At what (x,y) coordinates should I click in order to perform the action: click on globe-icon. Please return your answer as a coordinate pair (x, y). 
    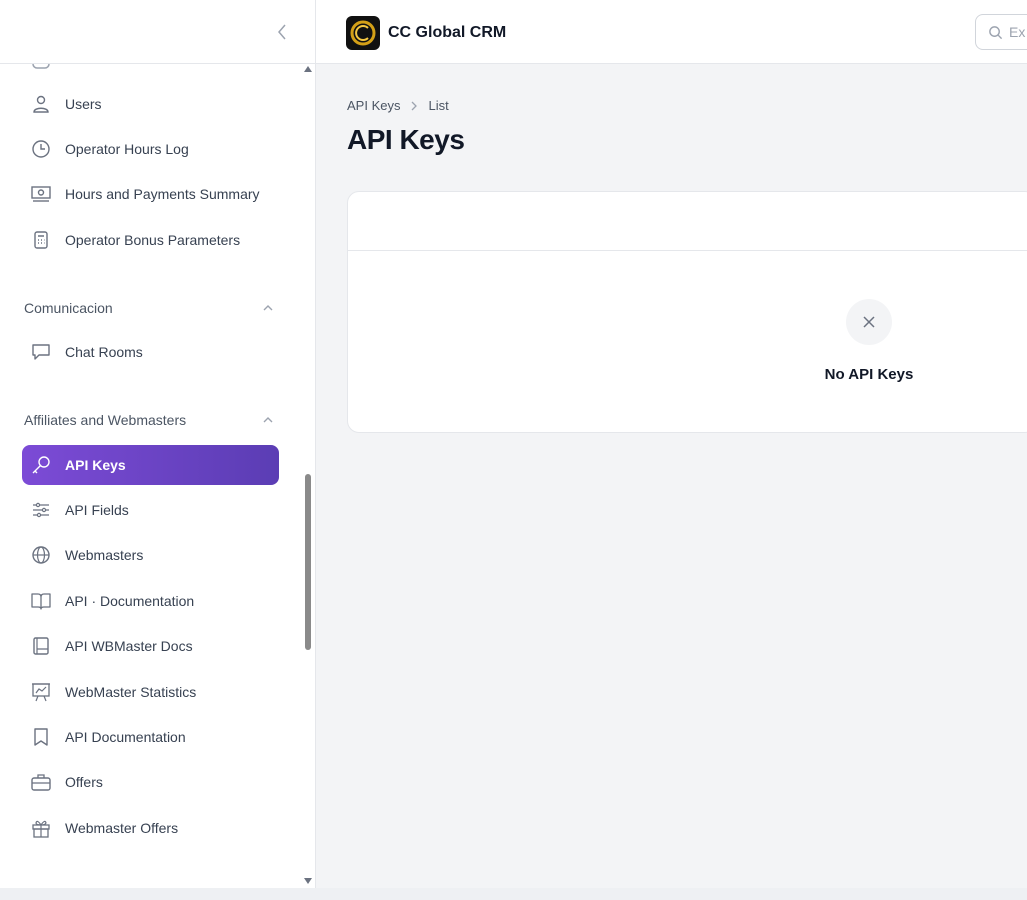
    Looking at the image, I should click on (41, 555).